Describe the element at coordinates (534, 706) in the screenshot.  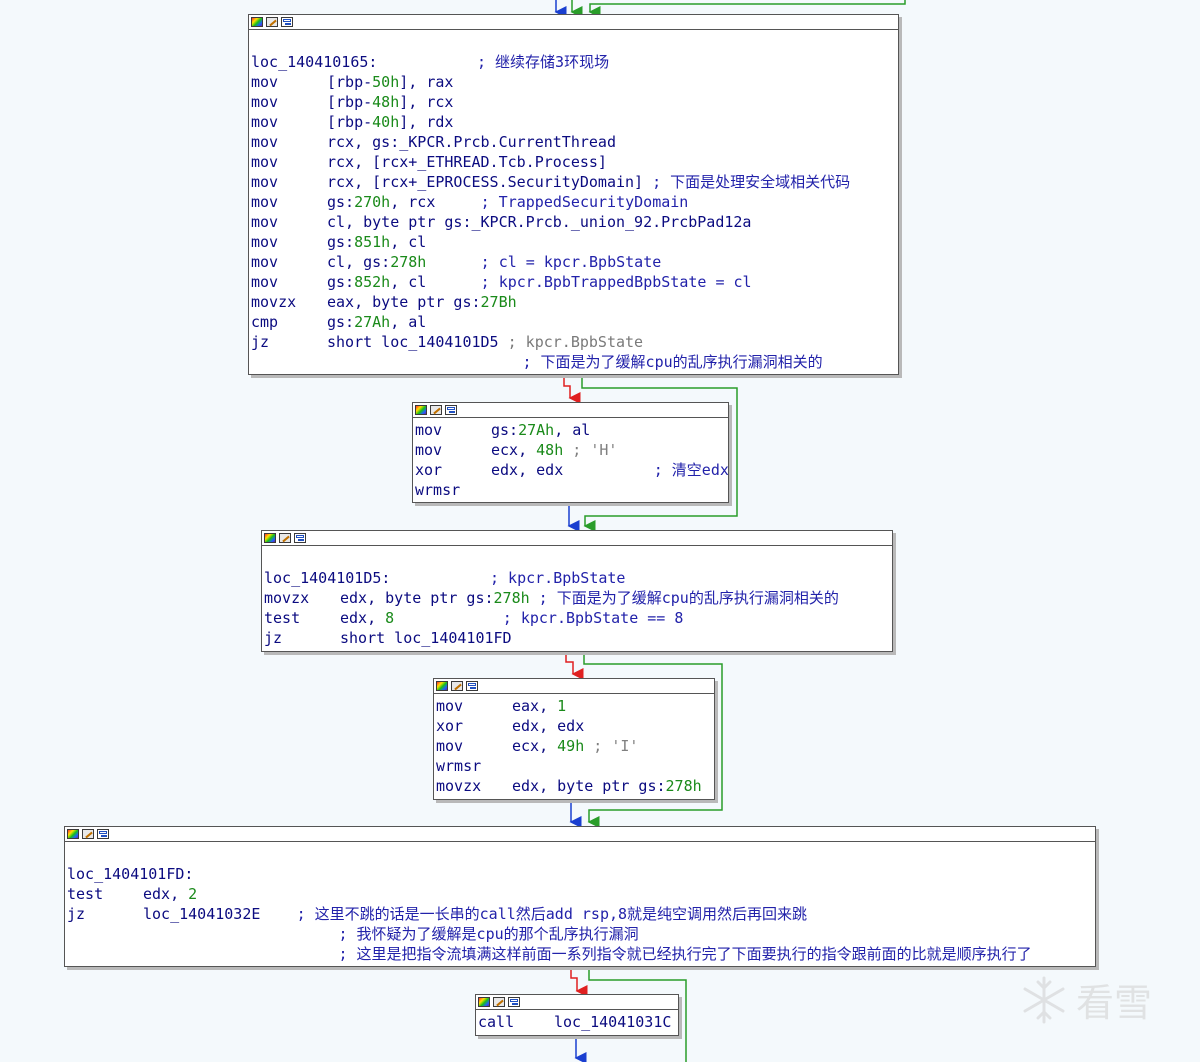
I see `operand: eax,` at that location.